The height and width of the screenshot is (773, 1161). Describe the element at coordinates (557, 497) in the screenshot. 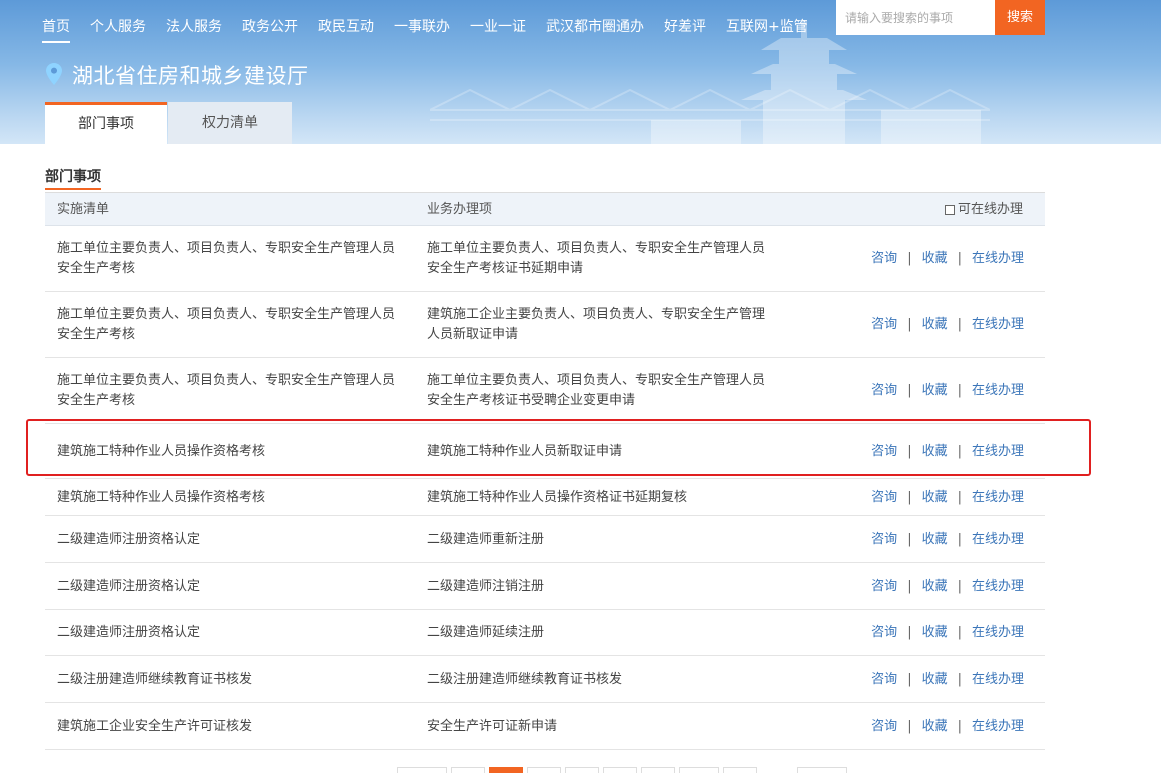

I see `business-item-cell: 建筑施工特种作业人员操作资格证书延期复核` at that location.